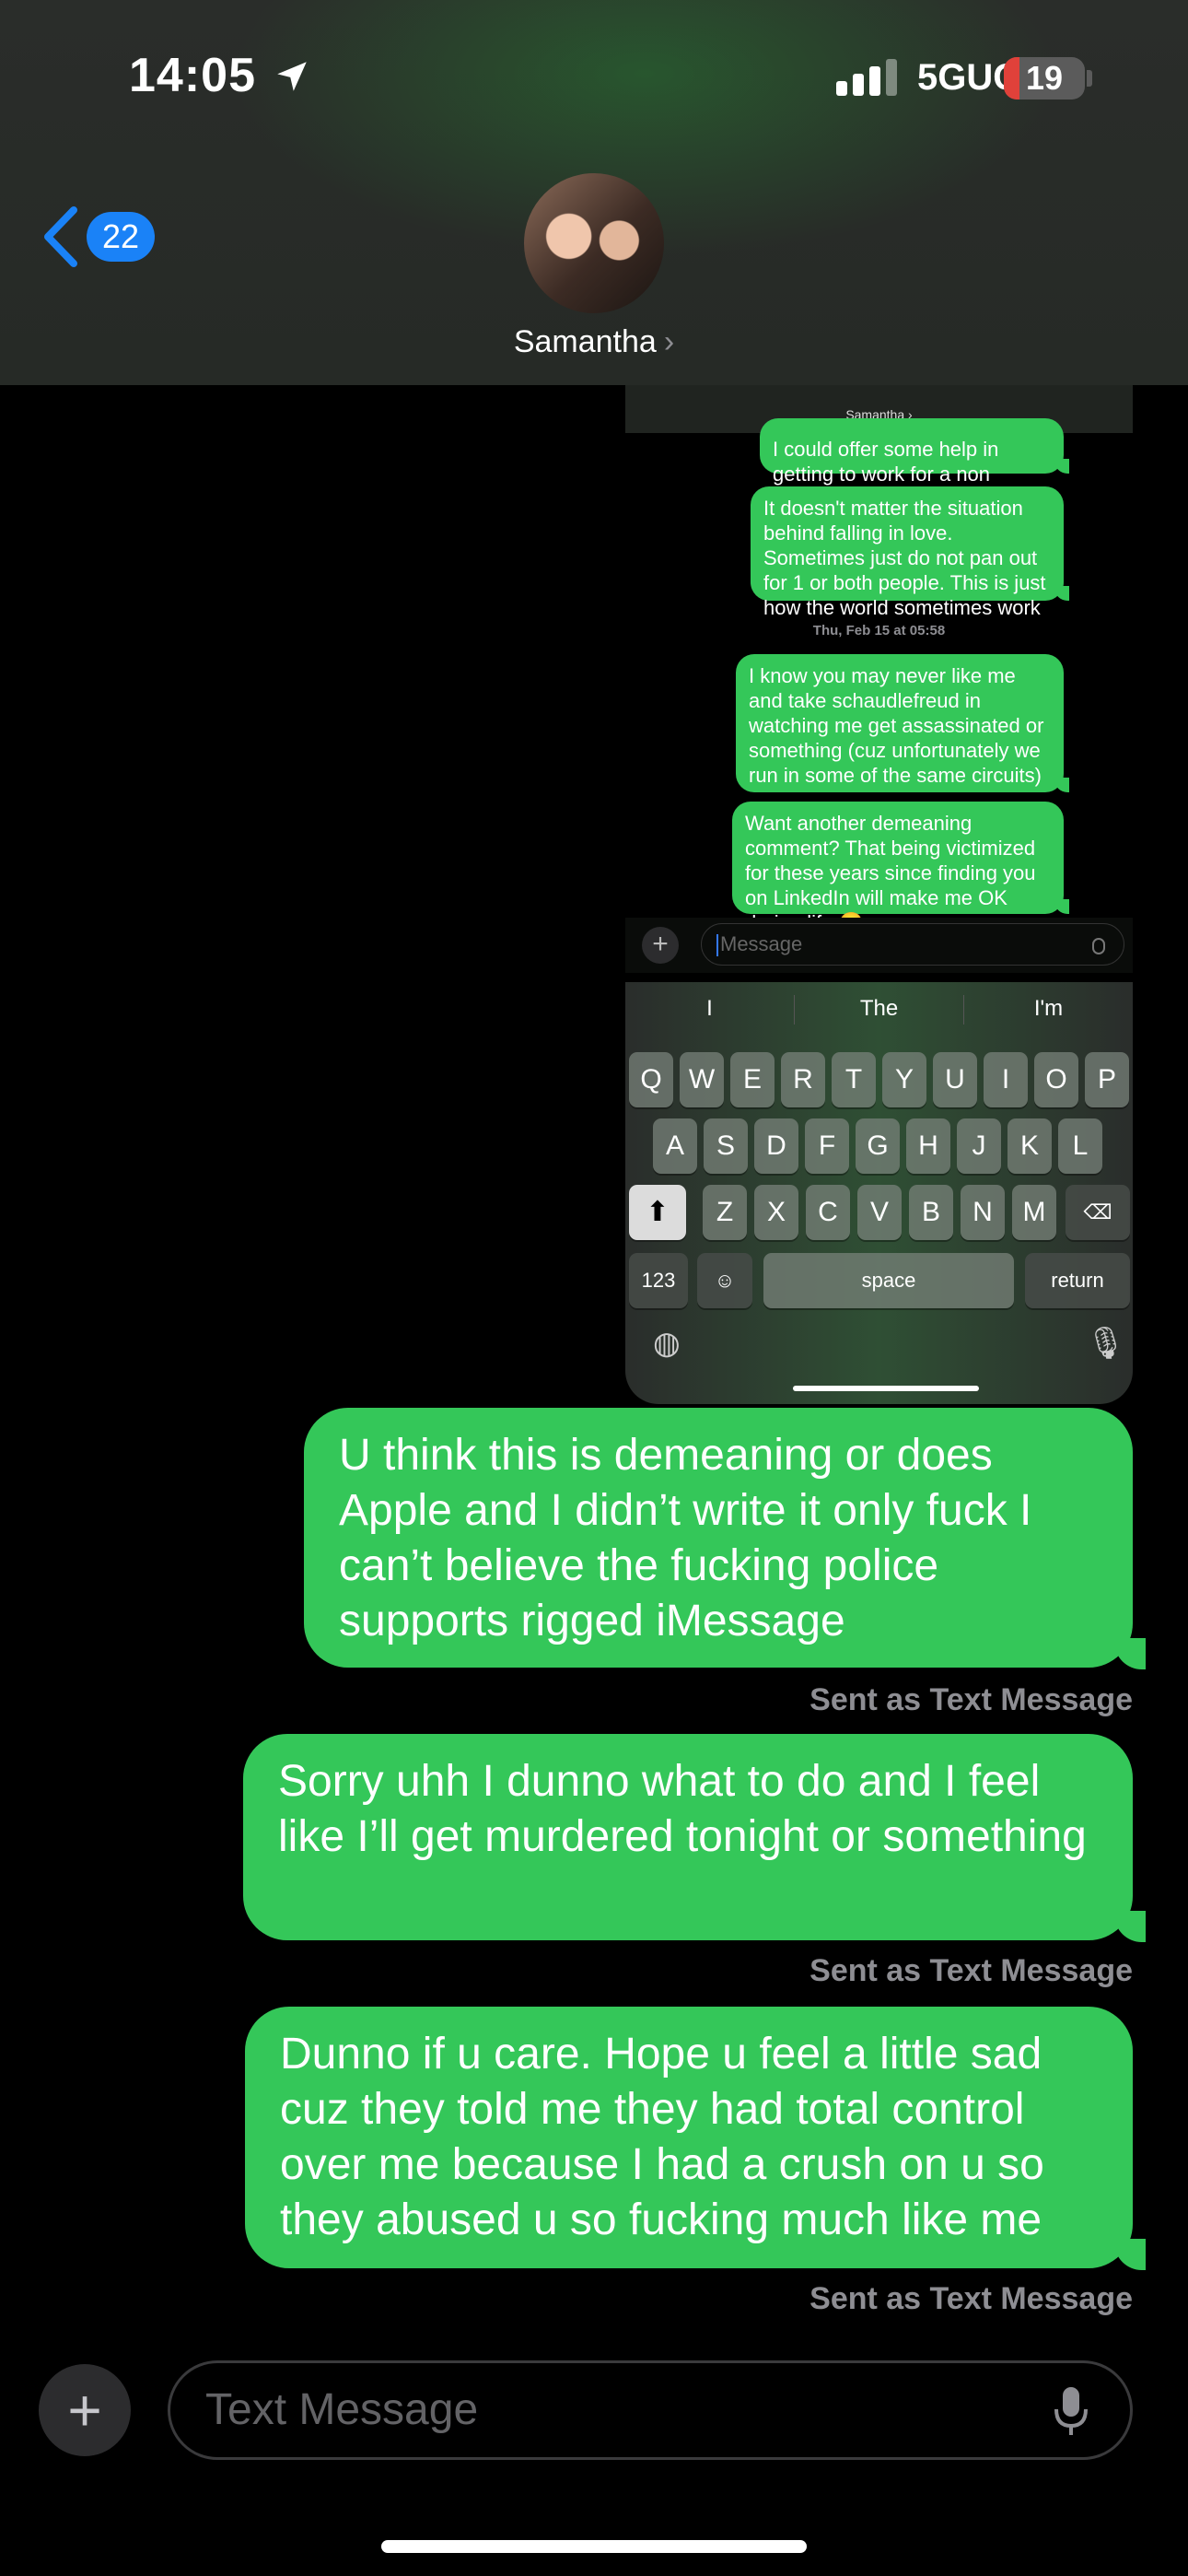  I want to click on key-space: space, so click(888, 1280).